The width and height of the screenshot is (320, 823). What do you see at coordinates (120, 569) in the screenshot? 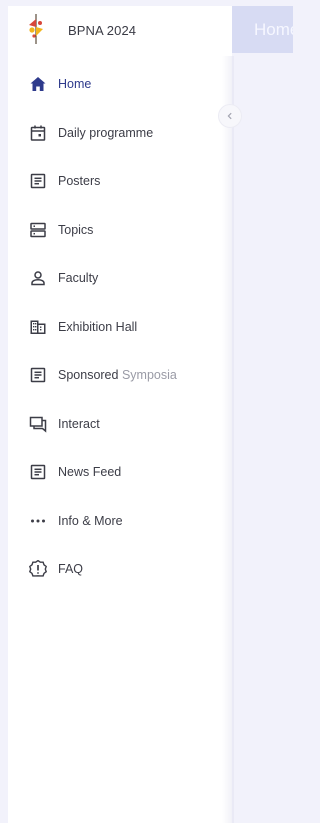
I see `nav-item-faq: FAQ` at bounding box center [120, 569].